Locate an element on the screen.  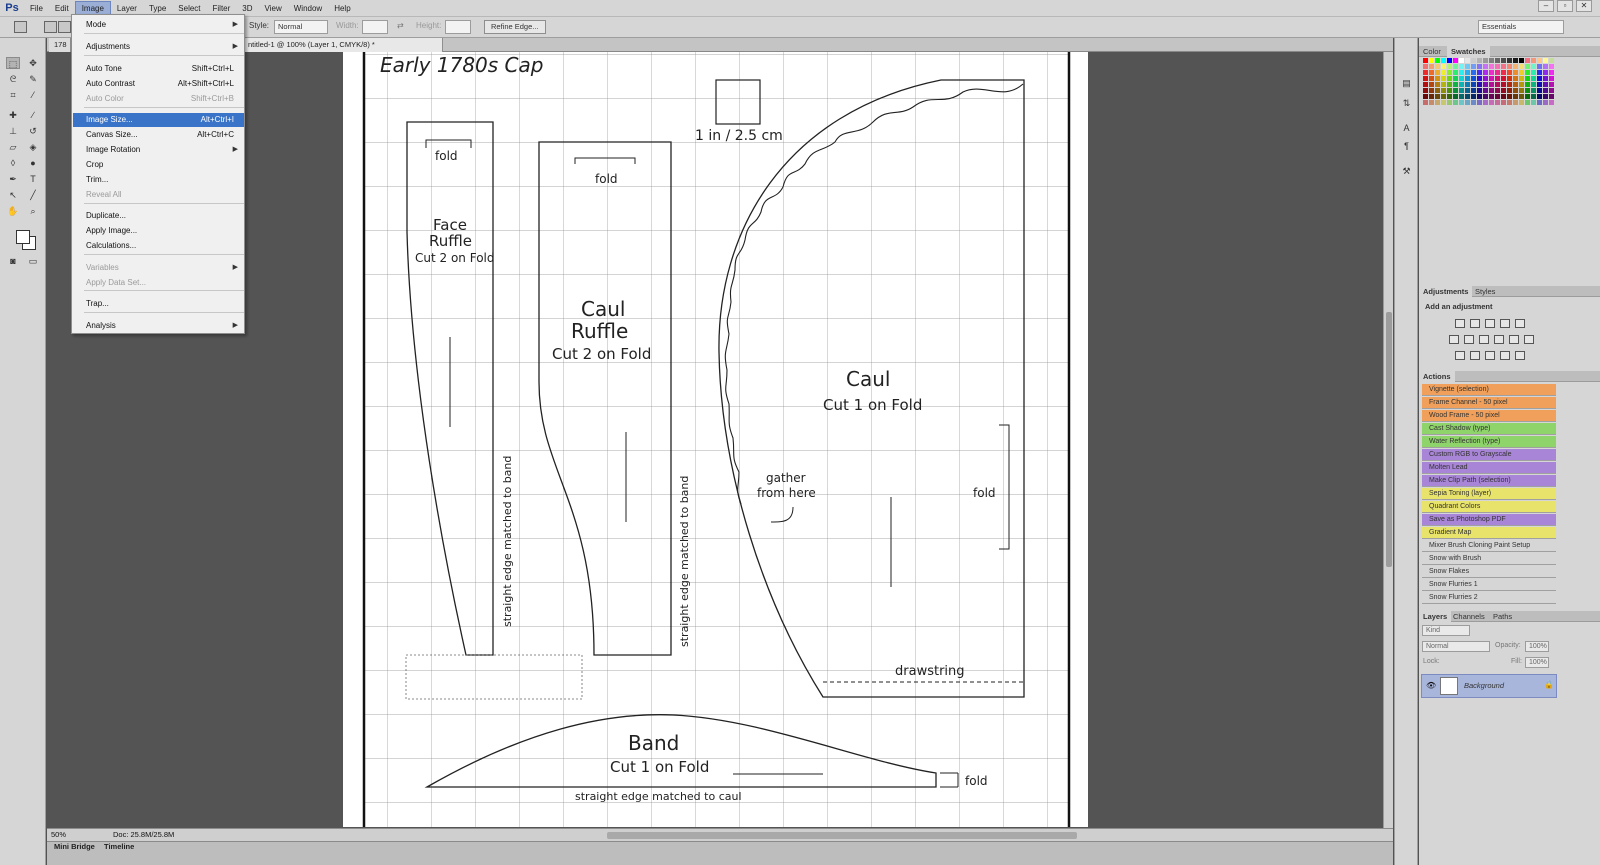
tab-mini-bridge: Mini Bridge is located at coordinates (74, 847).